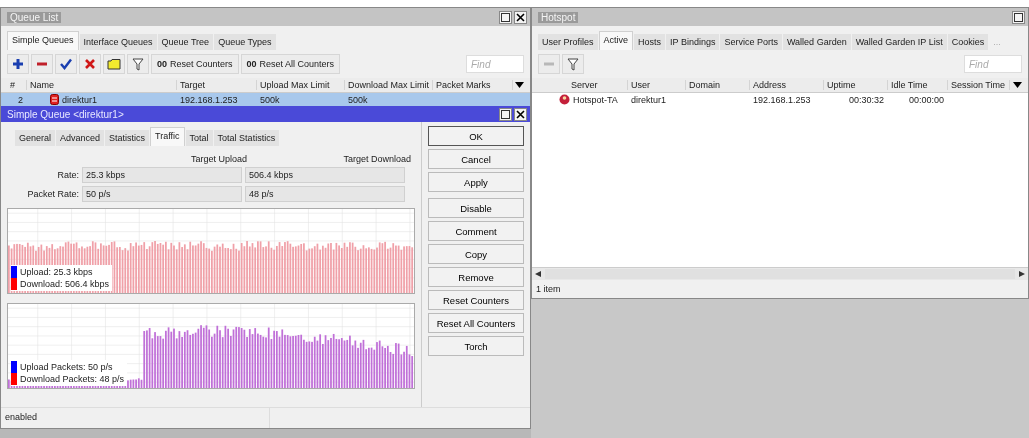 The image size is (1029, 438). What do you see at coordinates (325, 194) in the screenshot?
I see `readonly-field: 48 p/s` at bounding box center [325, 194].